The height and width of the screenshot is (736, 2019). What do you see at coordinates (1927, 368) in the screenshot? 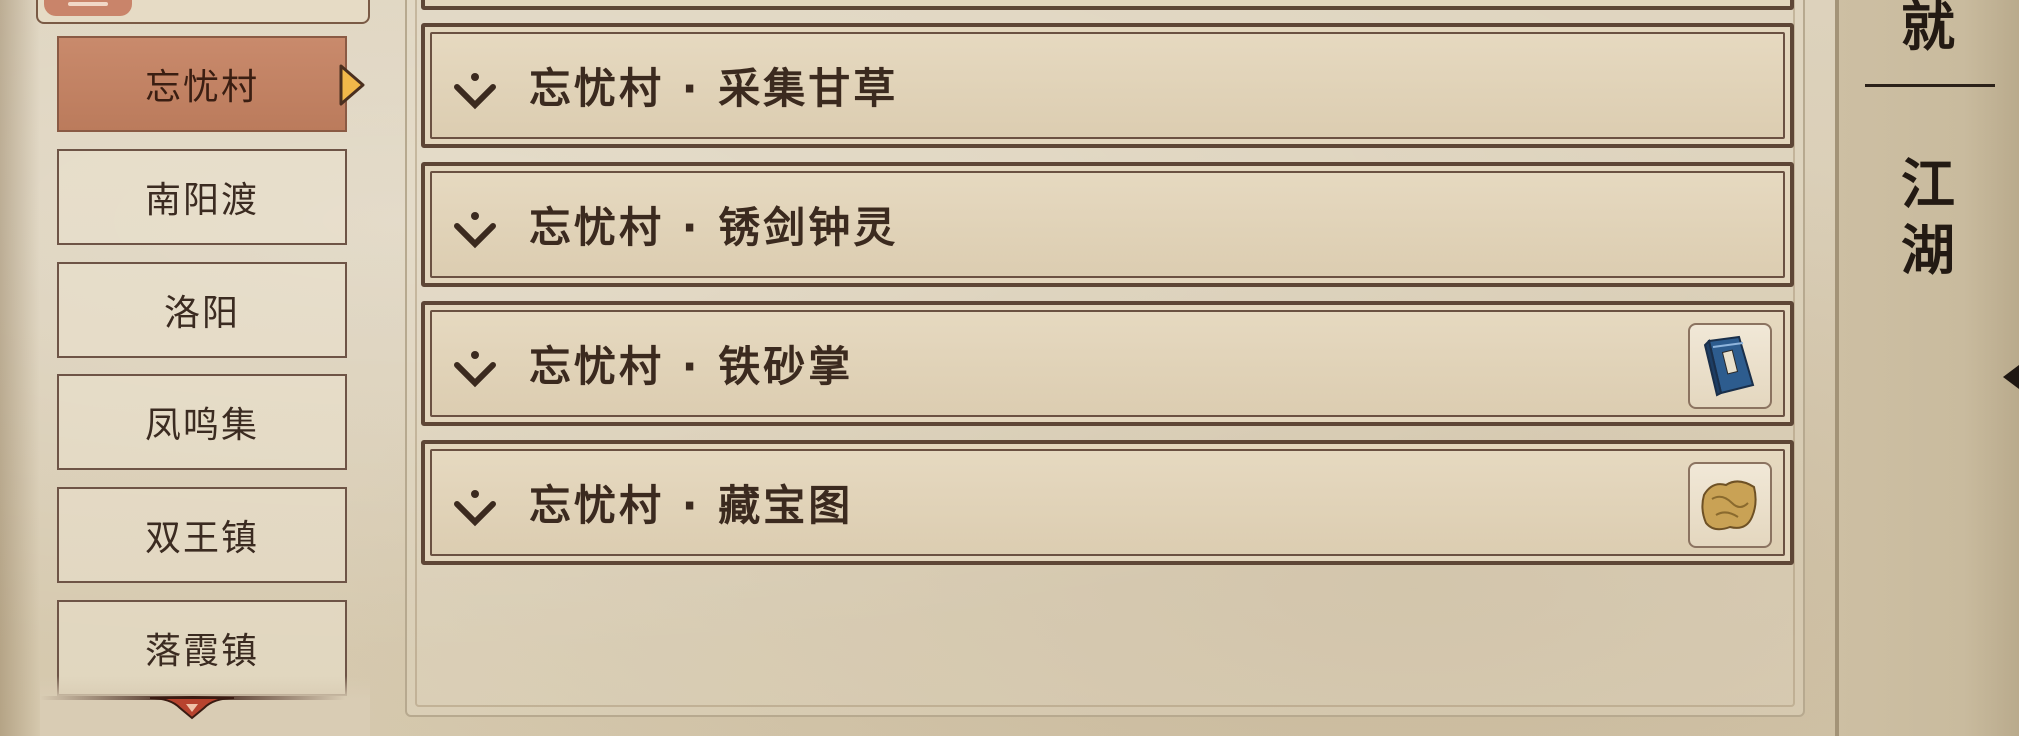
I see `right-side-tab: 就 江 湖` at bounding box center [1927, 368].